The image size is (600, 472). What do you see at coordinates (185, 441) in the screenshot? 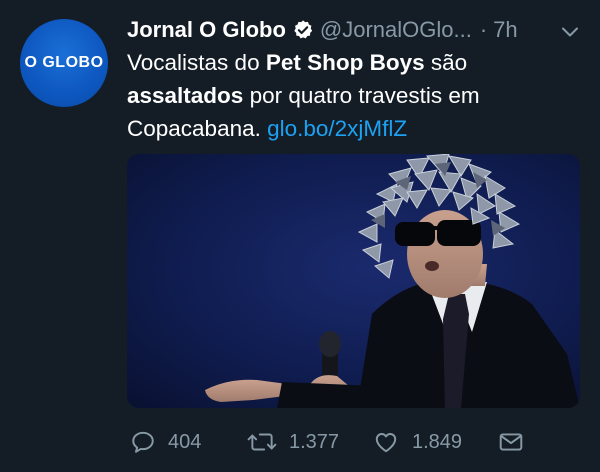
I see `reply-count: 404` at bounding box center [185, 441].